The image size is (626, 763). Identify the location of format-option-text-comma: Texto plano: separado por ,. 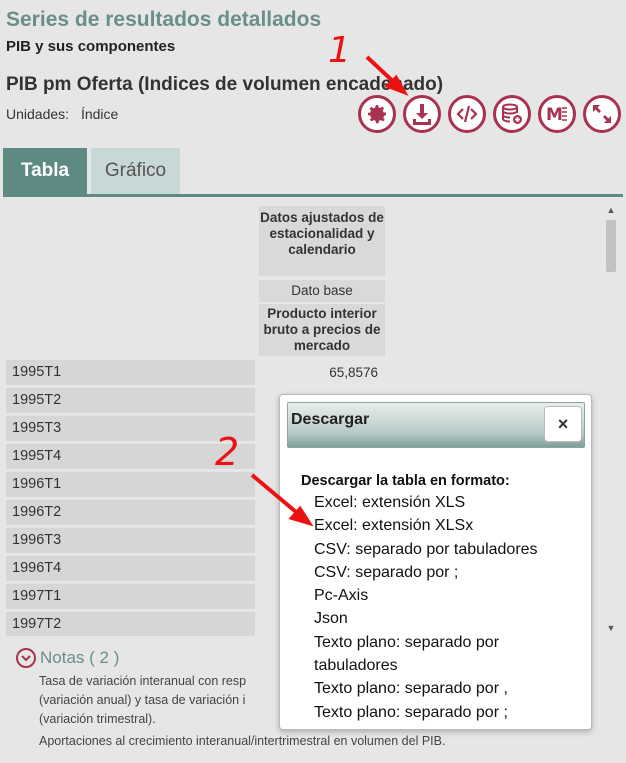
(449, 688).